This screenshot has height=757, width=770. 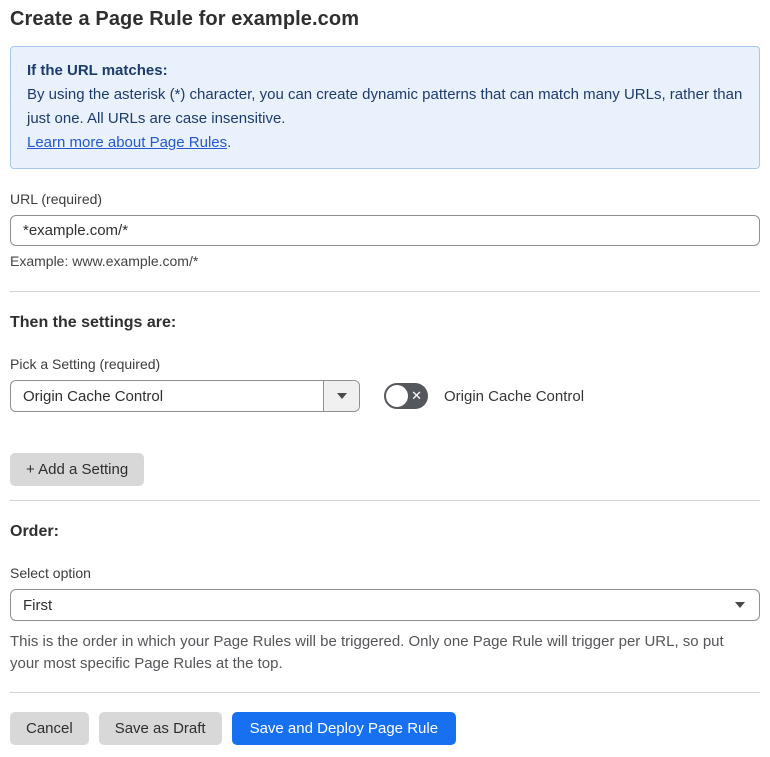 What do you see at coordinates (50, 573) in the screenshot?
I see `select-option-label: Select option` at bounding box center [50, 573].